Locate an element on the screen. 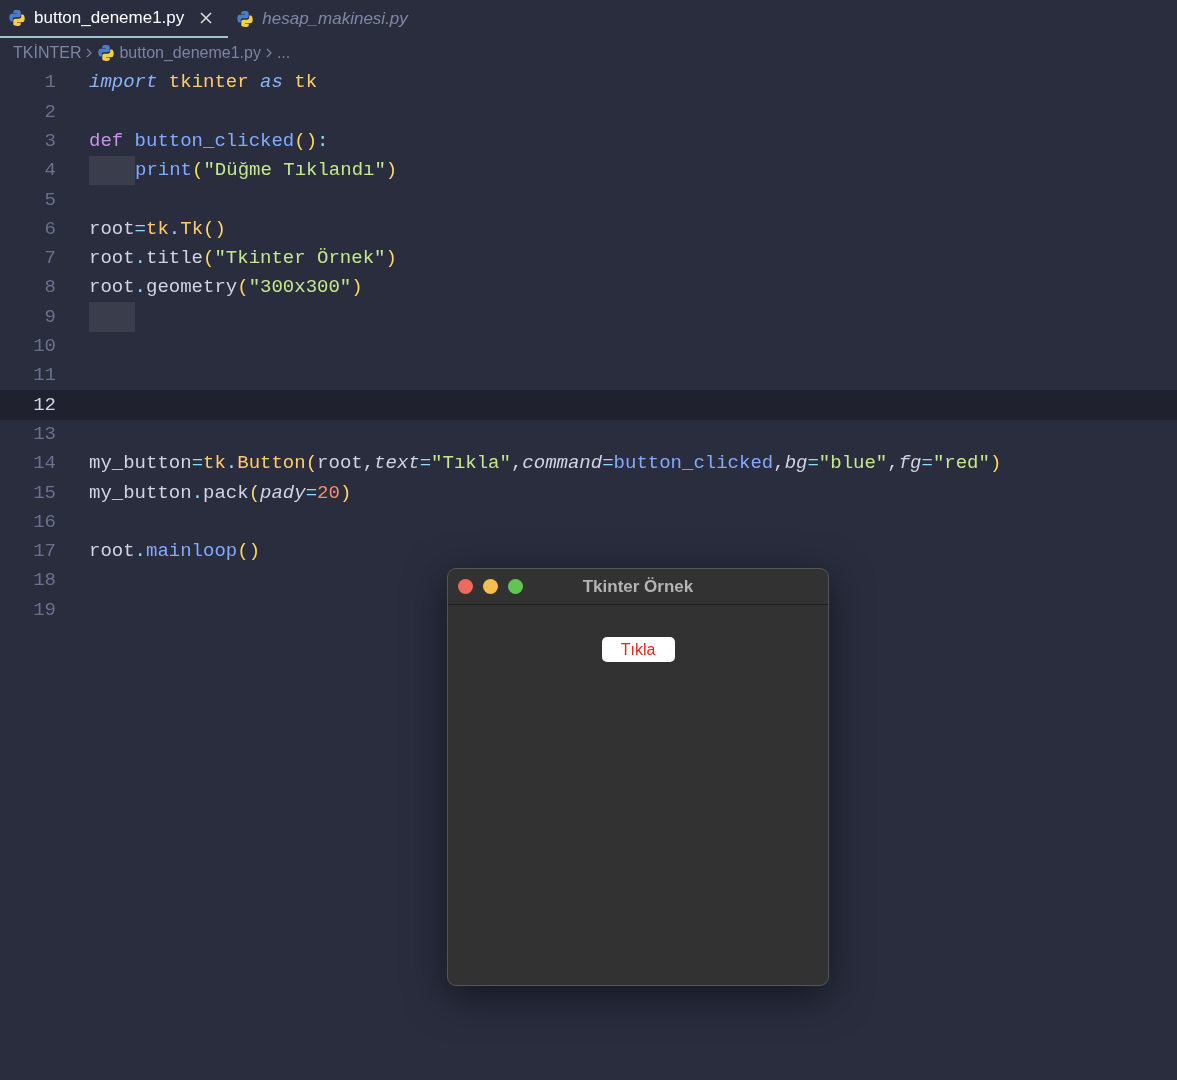 This screenshot has height=1080, width=1177. line-number: 19 is located at coordinates (44, 610).